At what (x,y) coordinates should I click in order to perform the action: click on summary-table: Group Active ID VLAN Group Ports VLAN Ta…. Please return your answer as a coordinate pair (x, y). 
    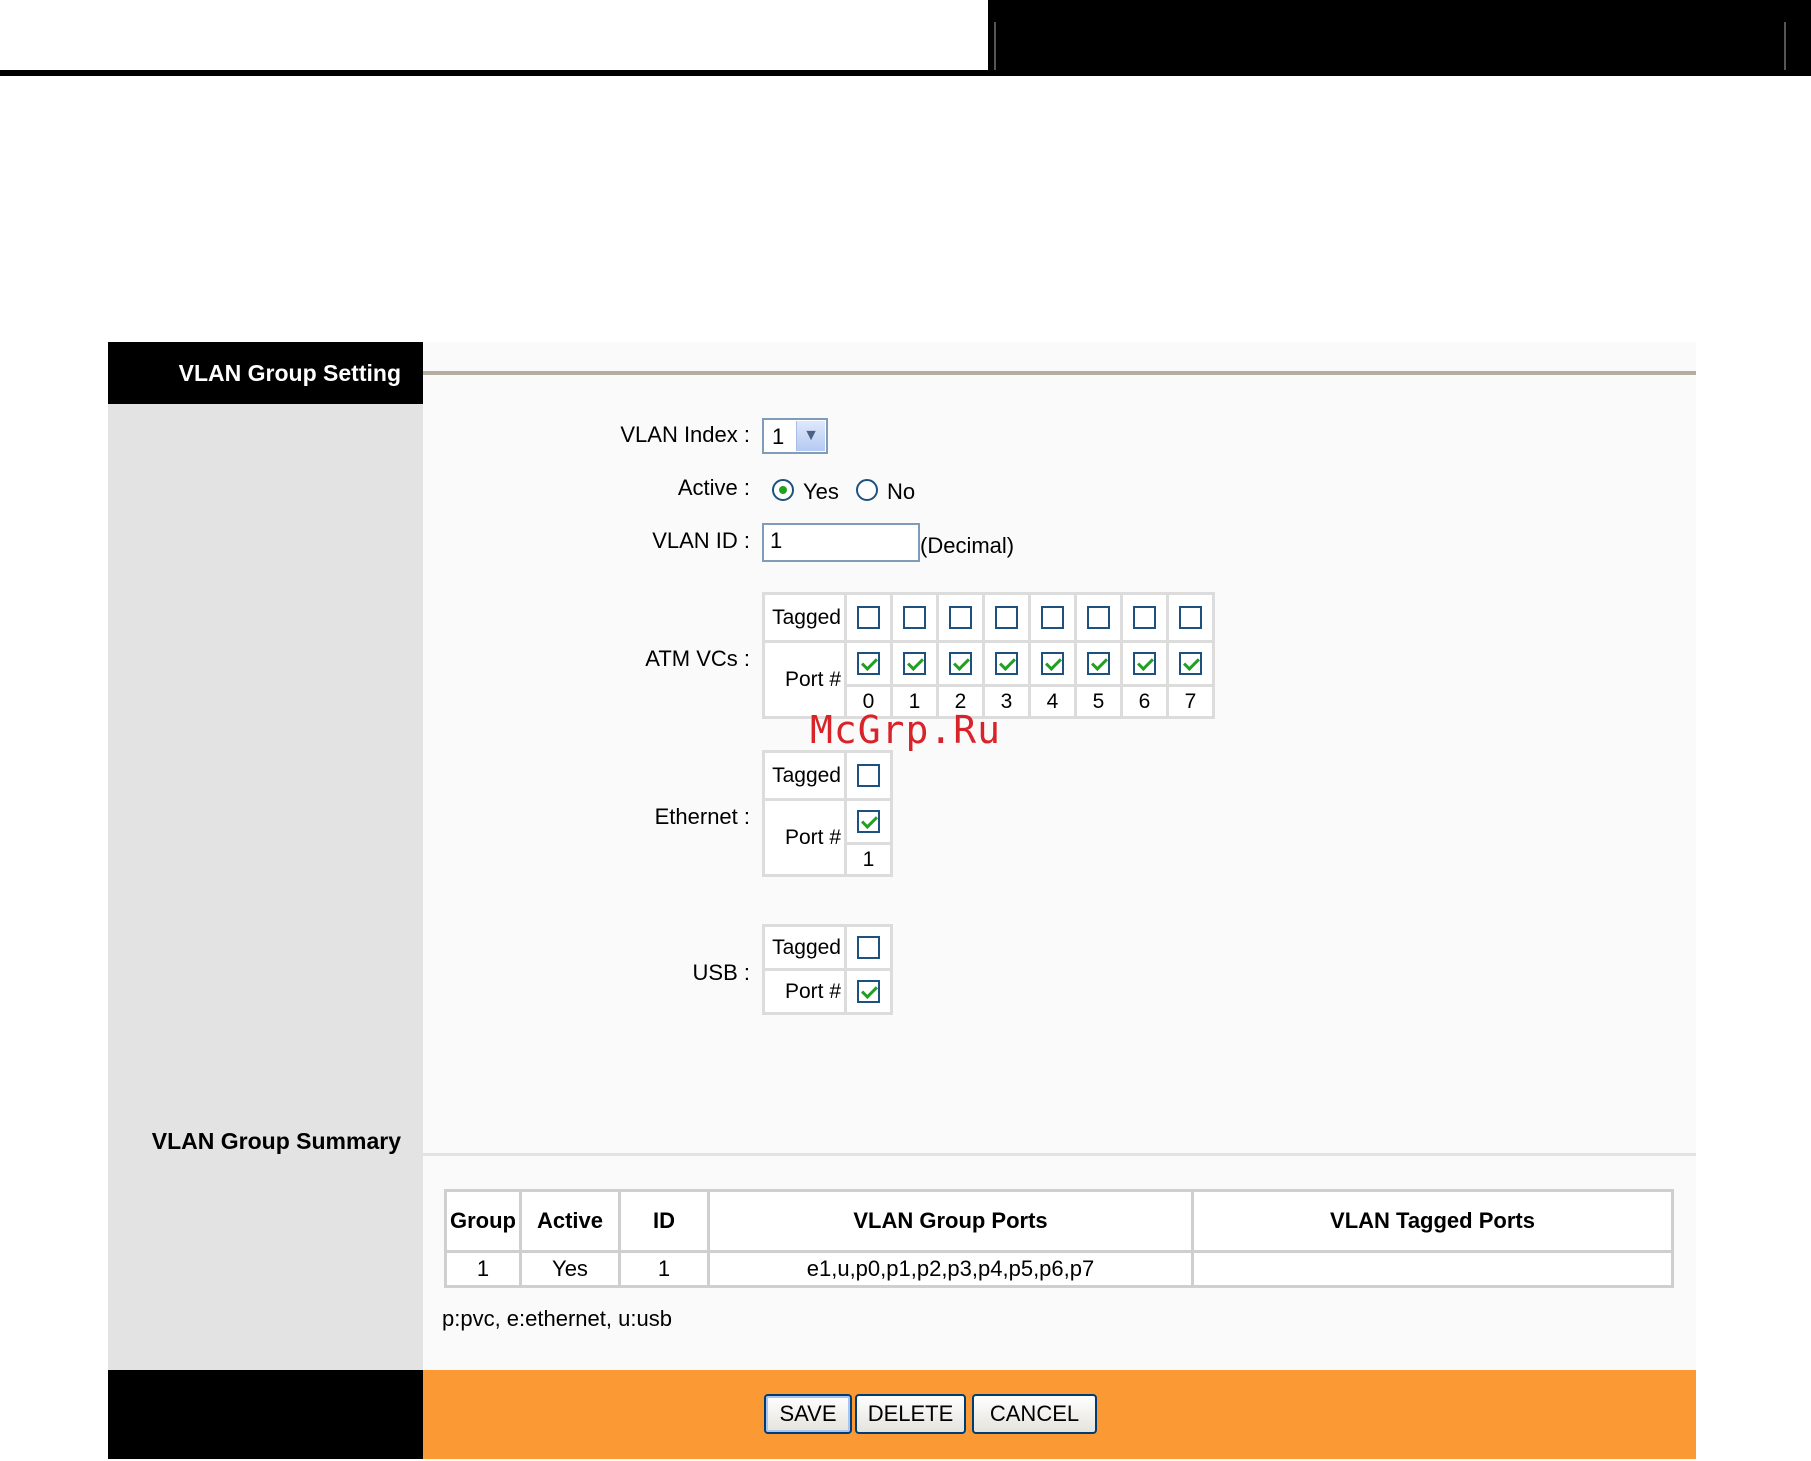
    Looking at the image, I should click on (1059, 1238).